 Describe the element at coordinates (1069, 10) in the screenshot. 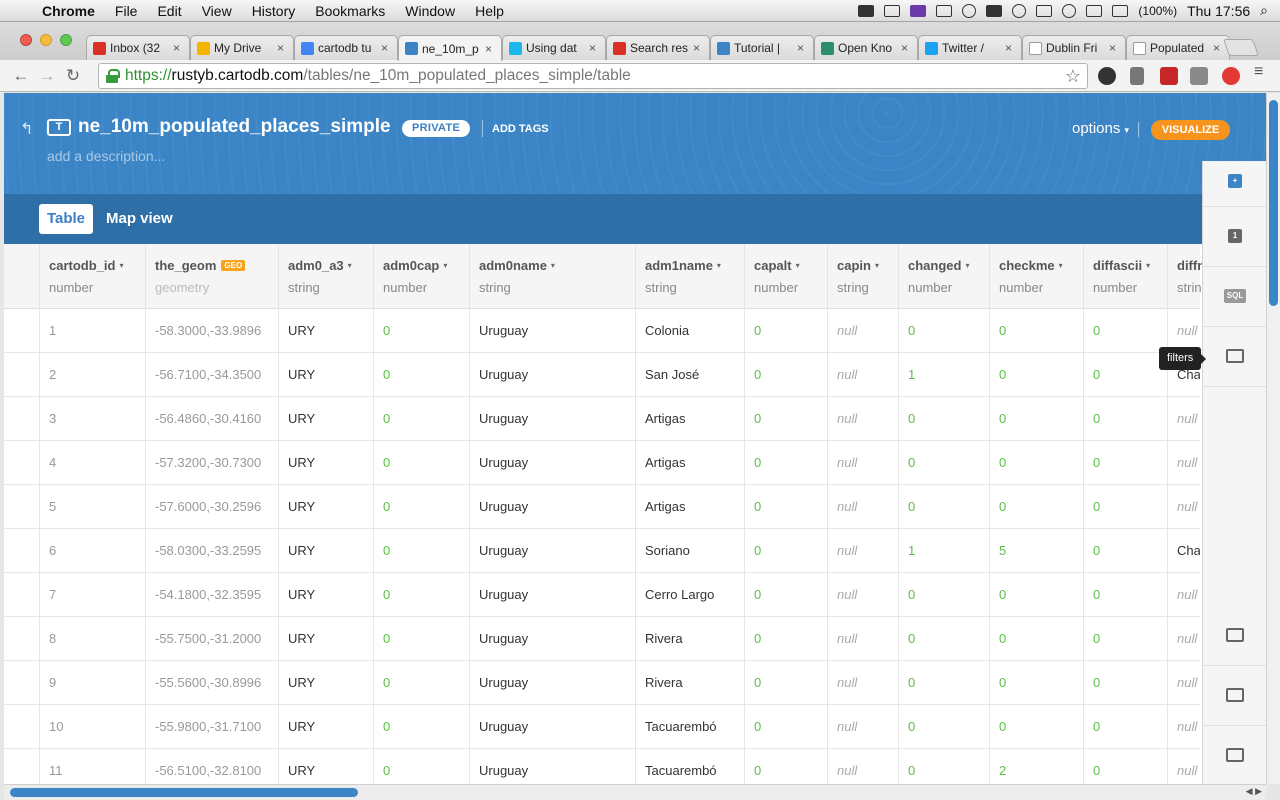

I see `wifi-icon` at that location.